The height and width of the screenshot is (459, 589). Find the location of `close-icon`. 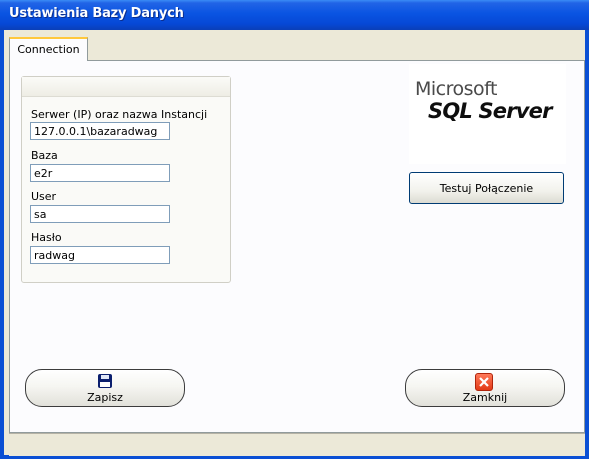

close-icon is located at coordinates (484, 382).